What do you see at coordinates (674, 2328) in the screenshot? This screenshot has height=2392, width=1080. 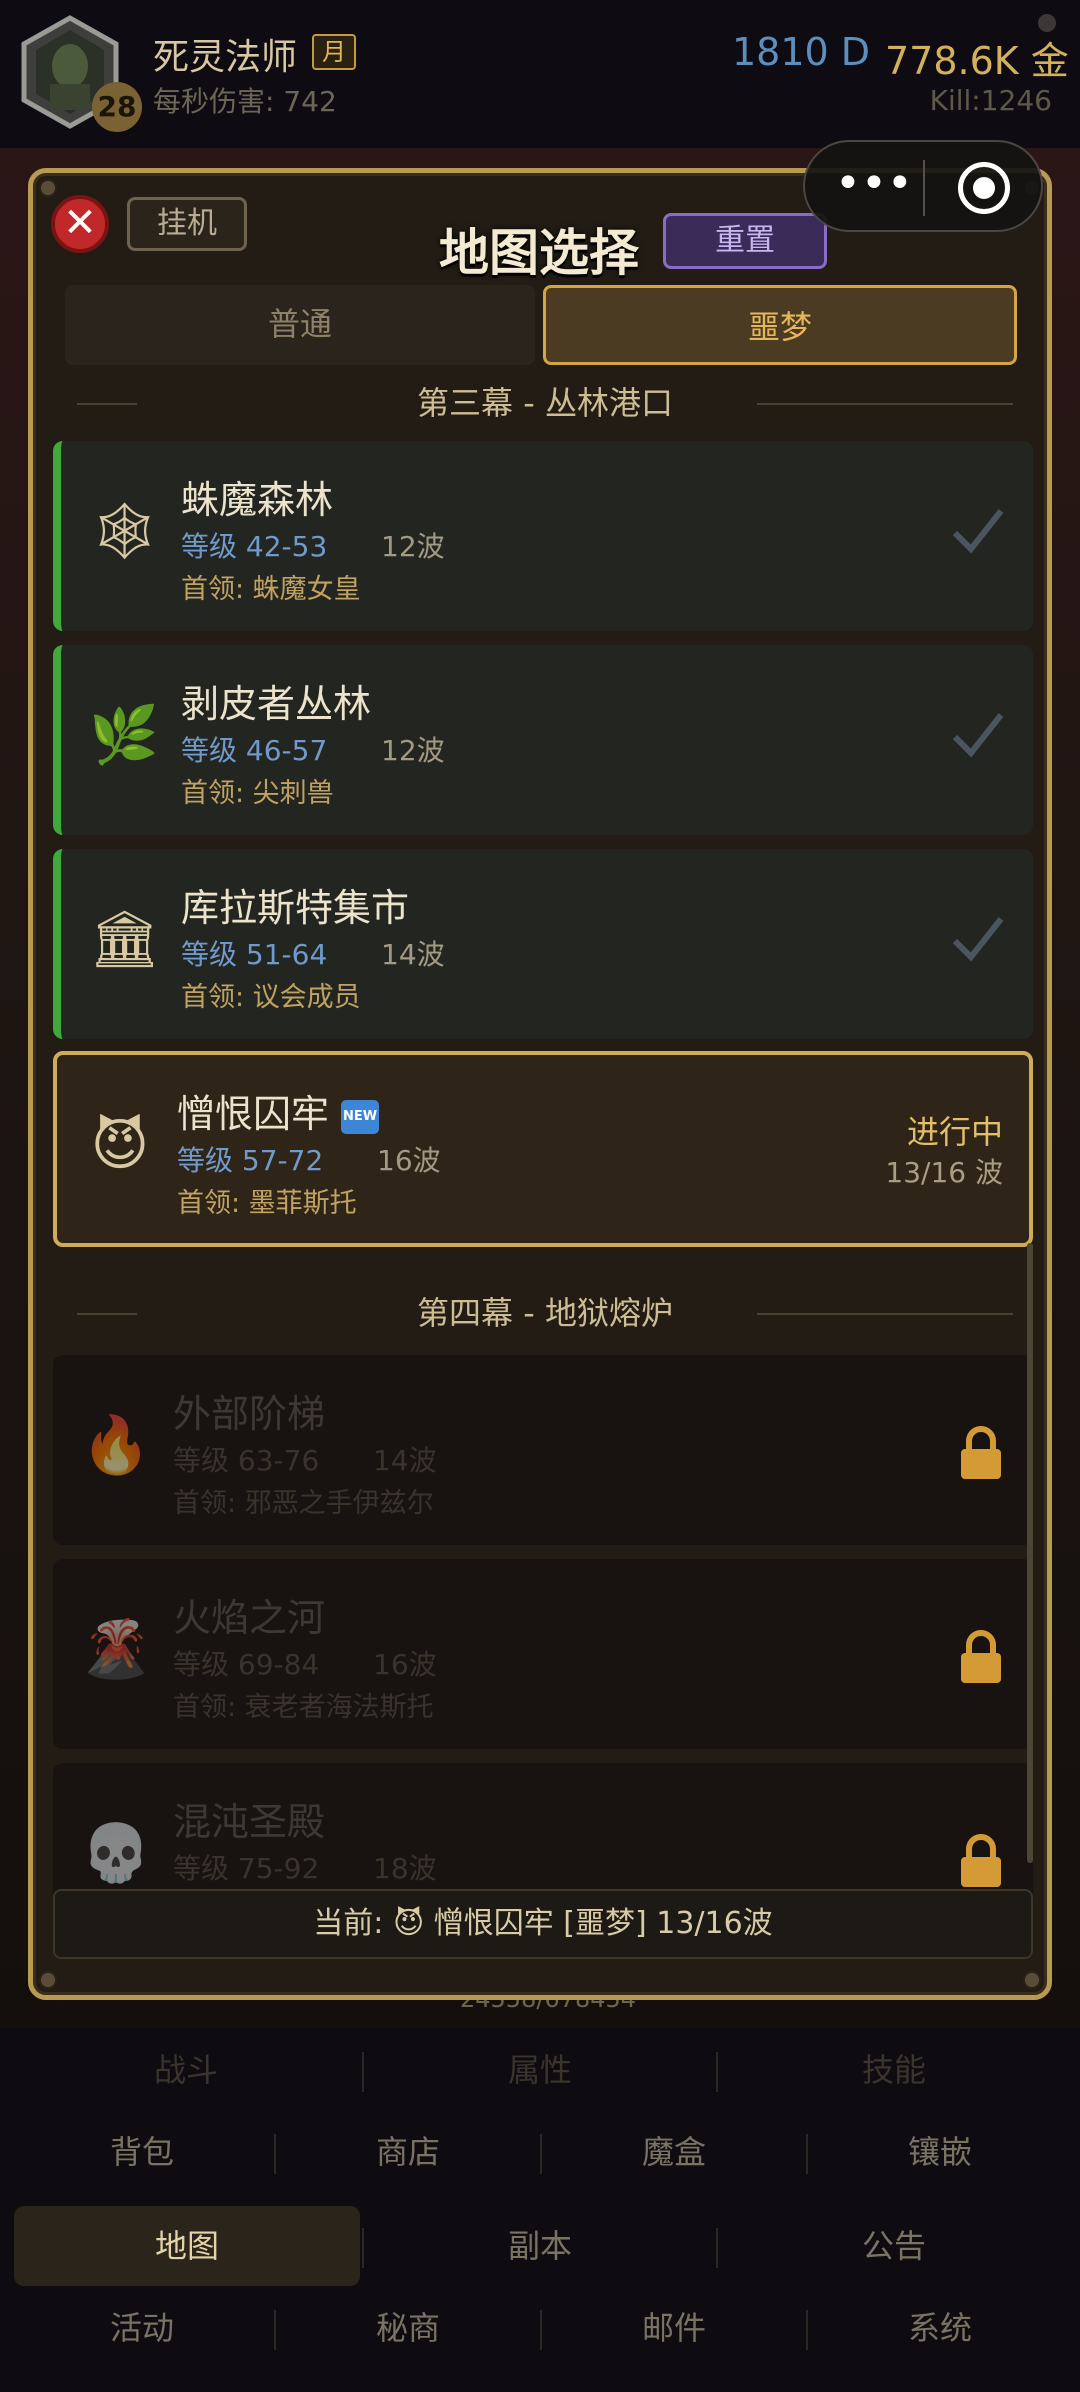 I see `nav-item-mail: 邮件` at bounding box center [674, 2328].